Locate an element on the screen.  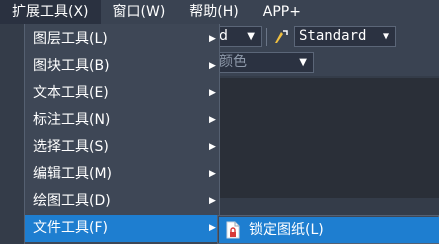
menu-item-lock-drawing: 锁定图纸(L) is located at coordinates (329, 230).